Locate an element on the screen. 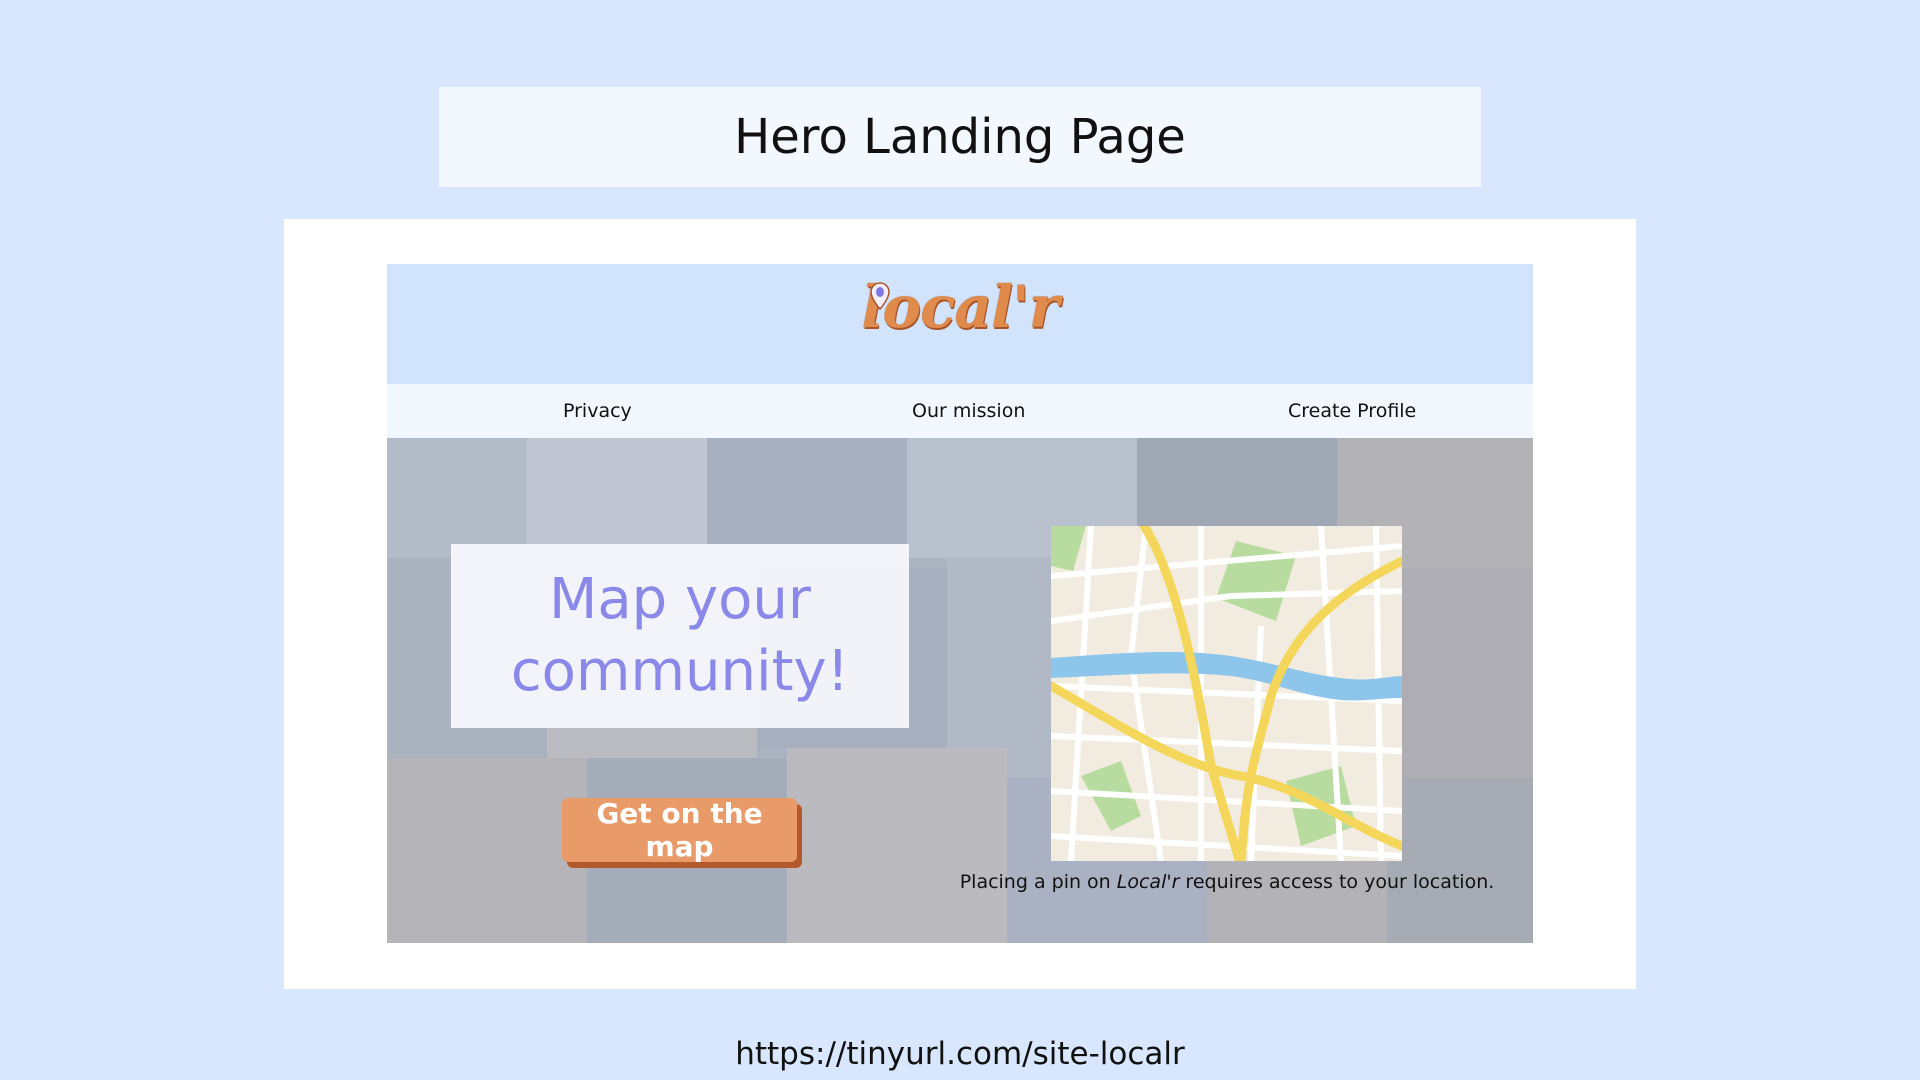  site-header: local'r is located at coordinates (960, 324).